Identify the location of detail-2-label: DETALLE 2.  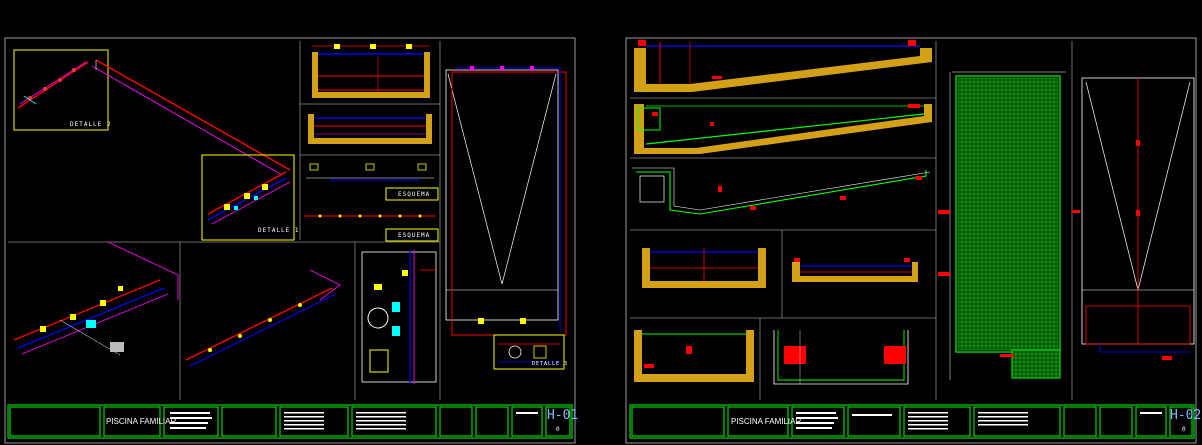
(91, 124).